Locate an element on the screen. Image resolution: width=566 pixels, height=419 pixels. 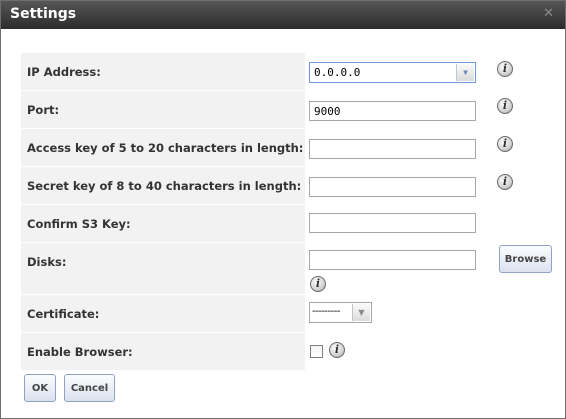
port-field is located at coordinates (392, 111).